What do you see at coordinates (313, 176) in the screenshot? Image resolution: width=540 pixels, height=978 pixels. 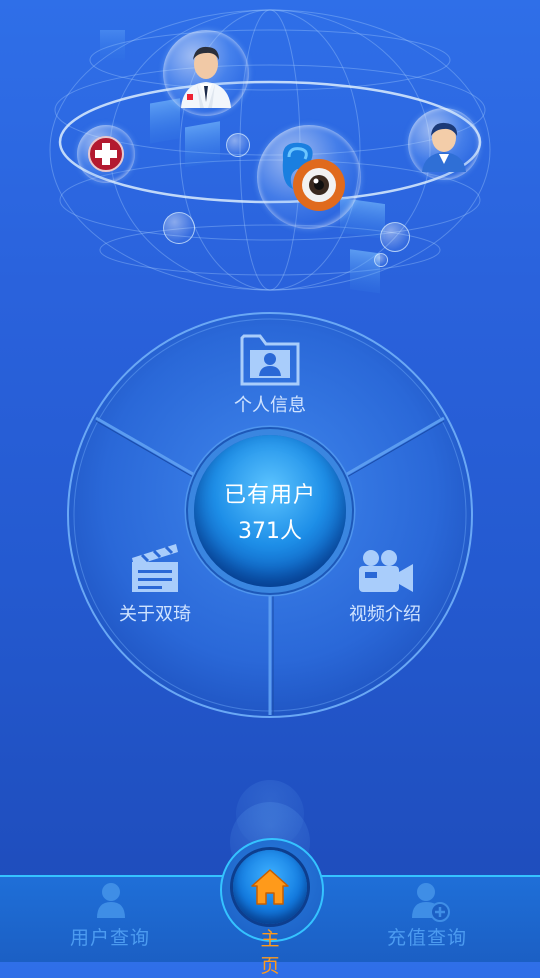 I see `camera-eye-icon` at bounding box center [313, 176].